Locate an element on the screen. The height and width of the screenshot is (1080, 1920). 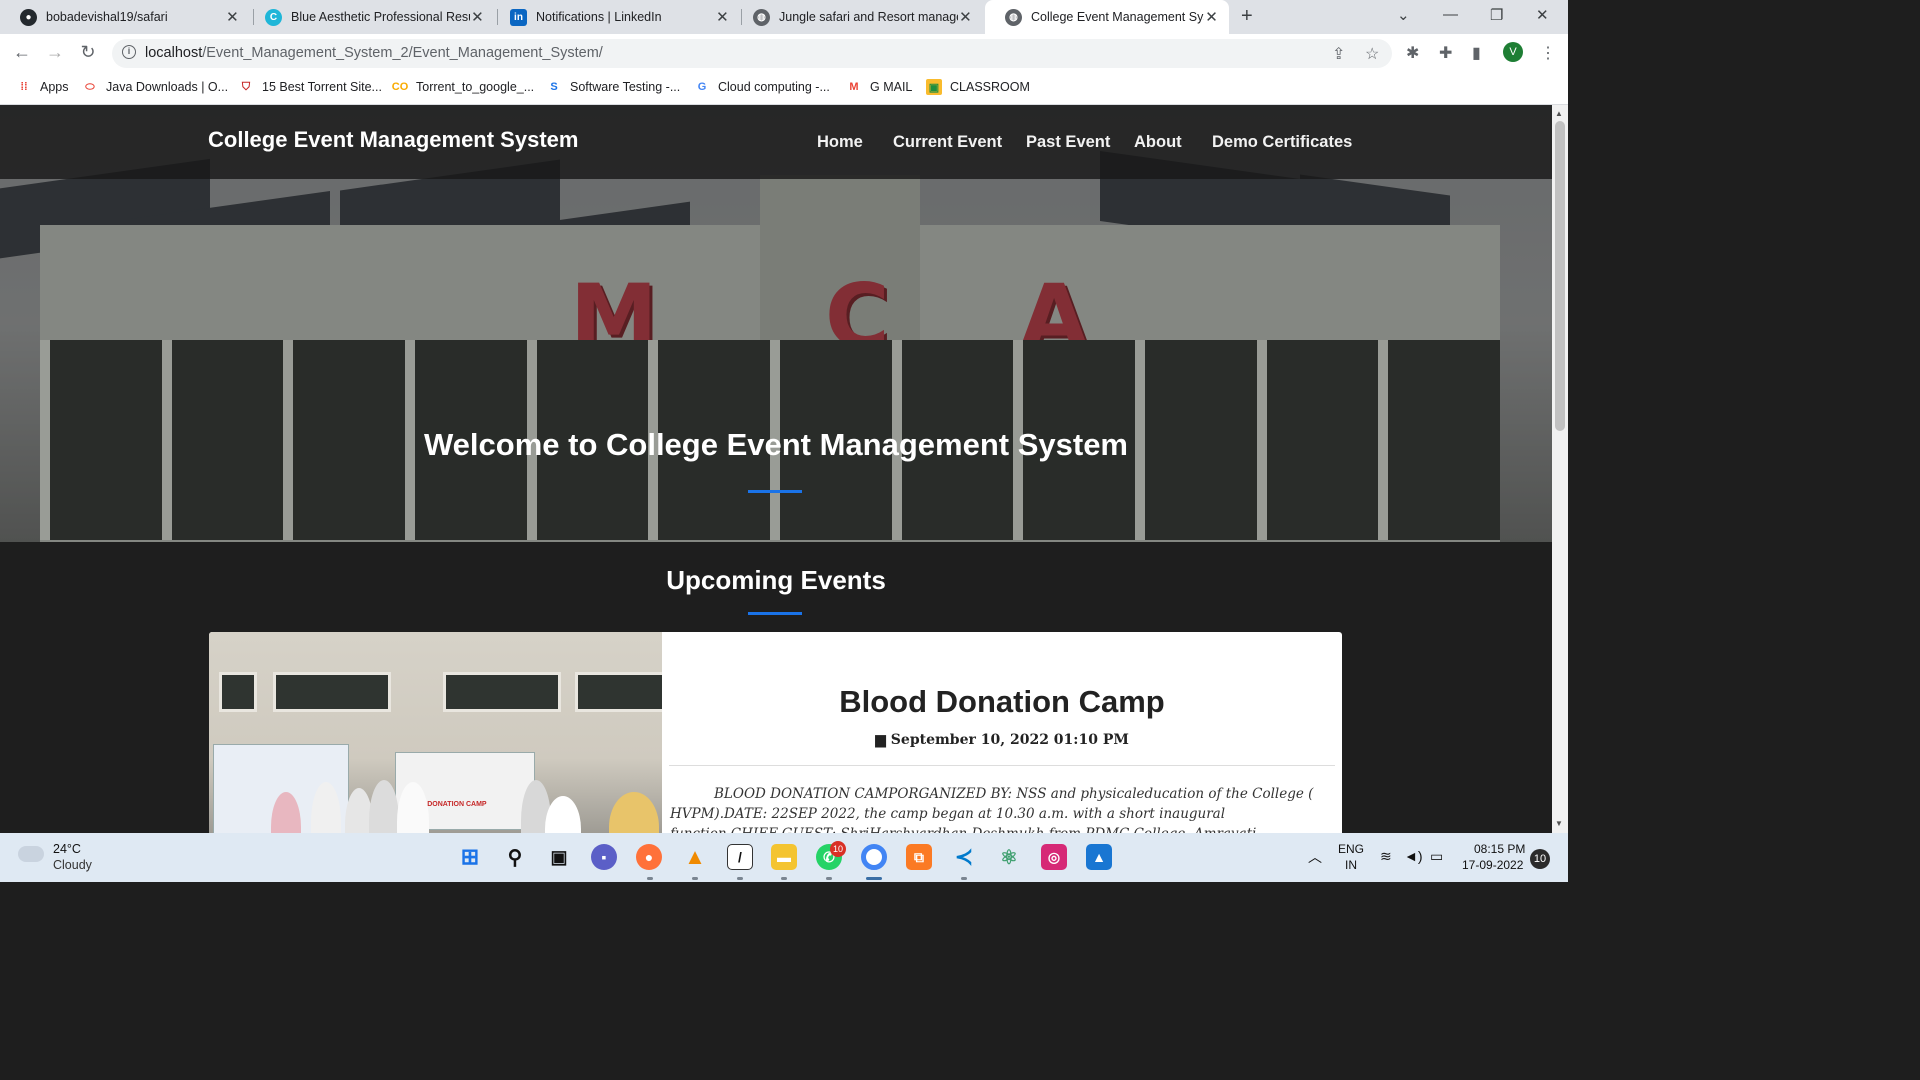
extension-bug-icon: ✱ is located at coordinates (1412, 53).